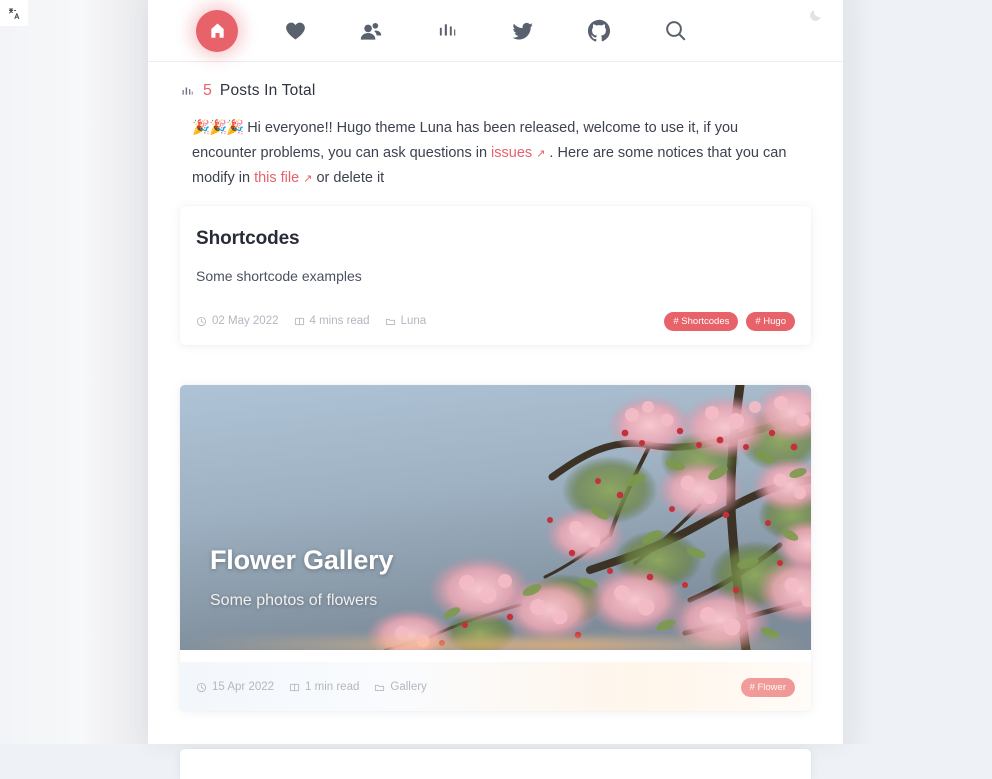 Image resolution: width=992 pixels, height=779 pixels. I want to click on nav-likes, so click(295, 31).